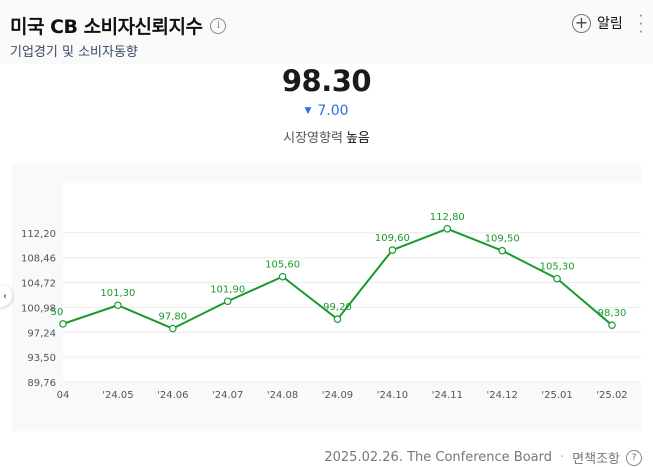 This screenshot has height=467, width=653. I want to click on data-label: 101,30, so click(117, 293).